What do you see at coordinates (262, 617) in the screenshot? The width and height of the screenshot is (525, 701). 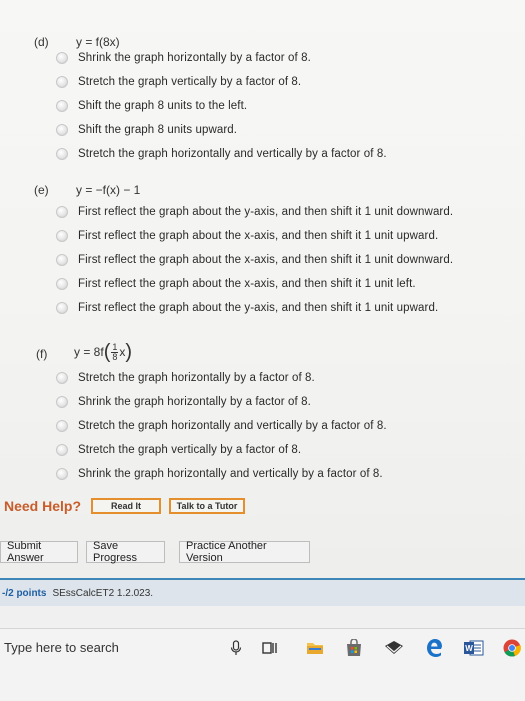 I see `next-question-area` at bounding box center [262, 617].